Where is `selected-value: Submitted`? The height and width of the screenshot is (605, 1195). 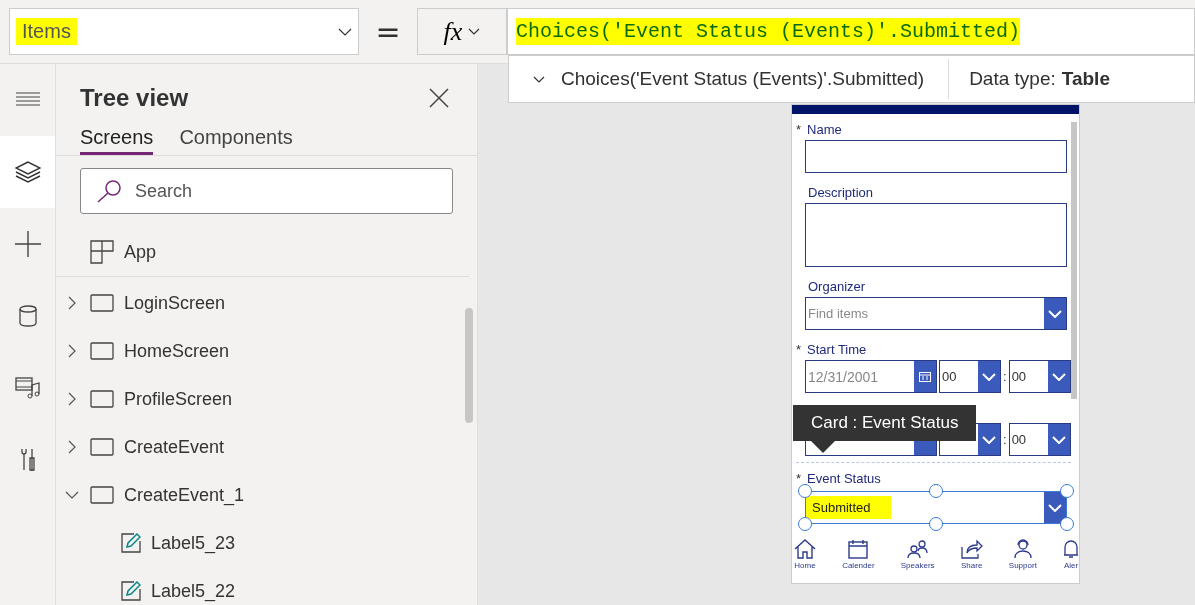
selected-value: Submitted is located at coordinates (848, 507).